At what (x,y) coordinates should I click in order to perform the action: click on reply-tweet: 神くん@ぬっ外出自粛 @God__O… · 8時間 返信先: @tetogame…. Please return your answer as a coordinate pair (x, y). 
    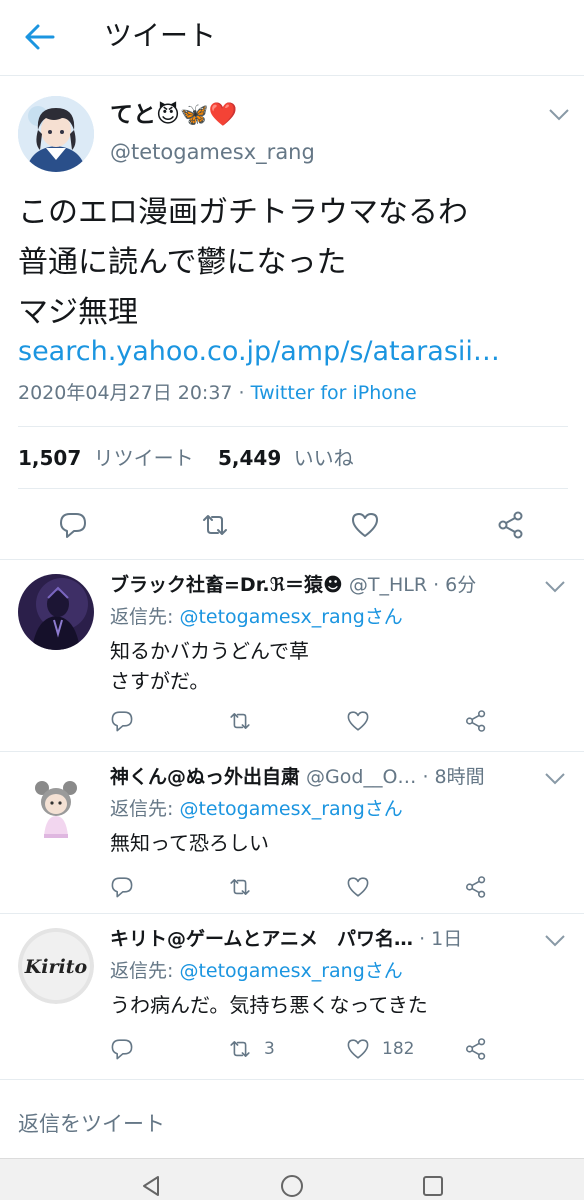
    Looking at the image, I should click on (292, 833).